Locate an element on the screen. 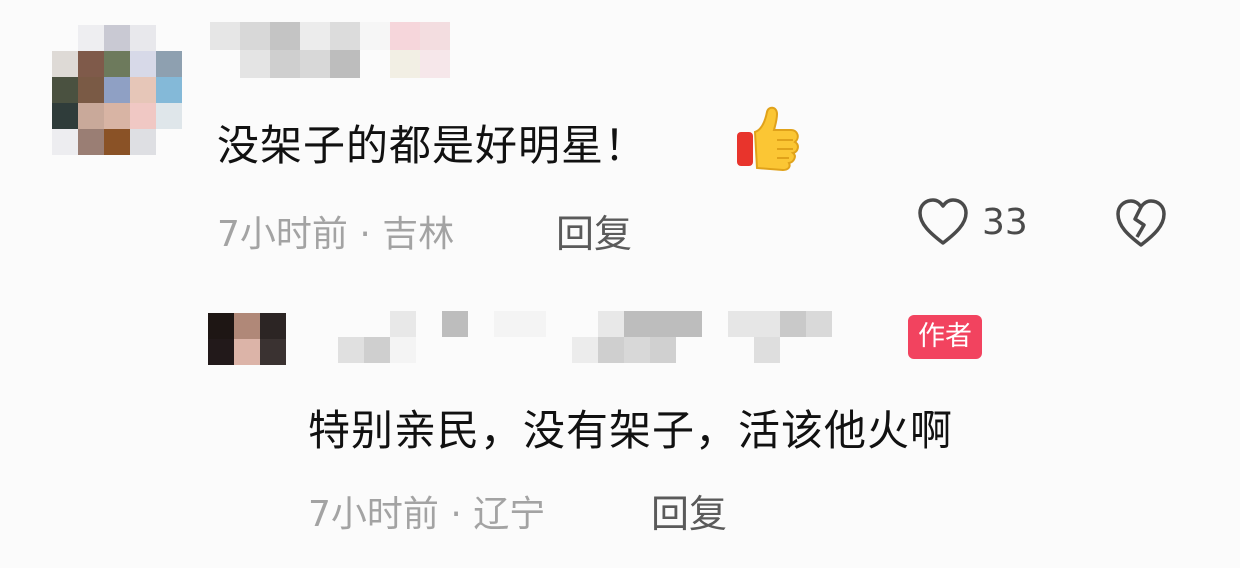  comment-time: 7小时前 is located at coordinates (282, 234).